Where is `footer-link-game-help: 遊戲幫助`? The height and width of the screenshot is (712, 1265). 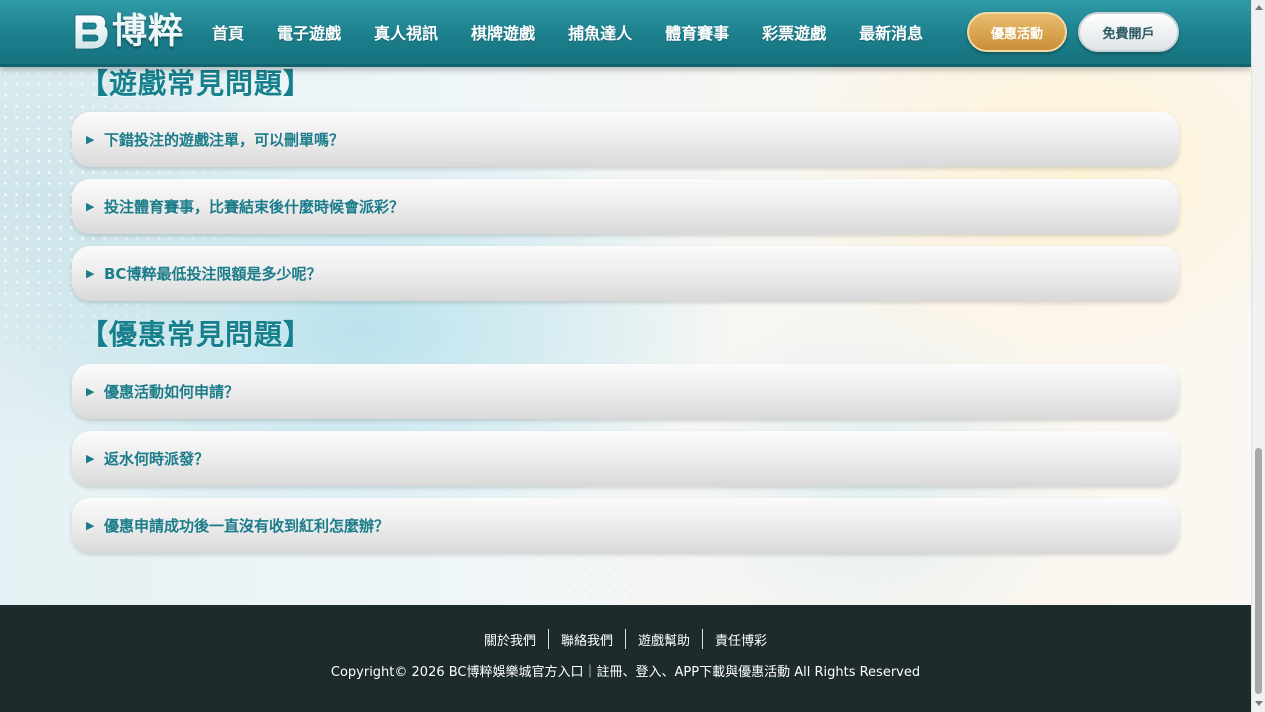 footer-link-game-help: 遊戲幫助 is located at coordinates (664, 639).